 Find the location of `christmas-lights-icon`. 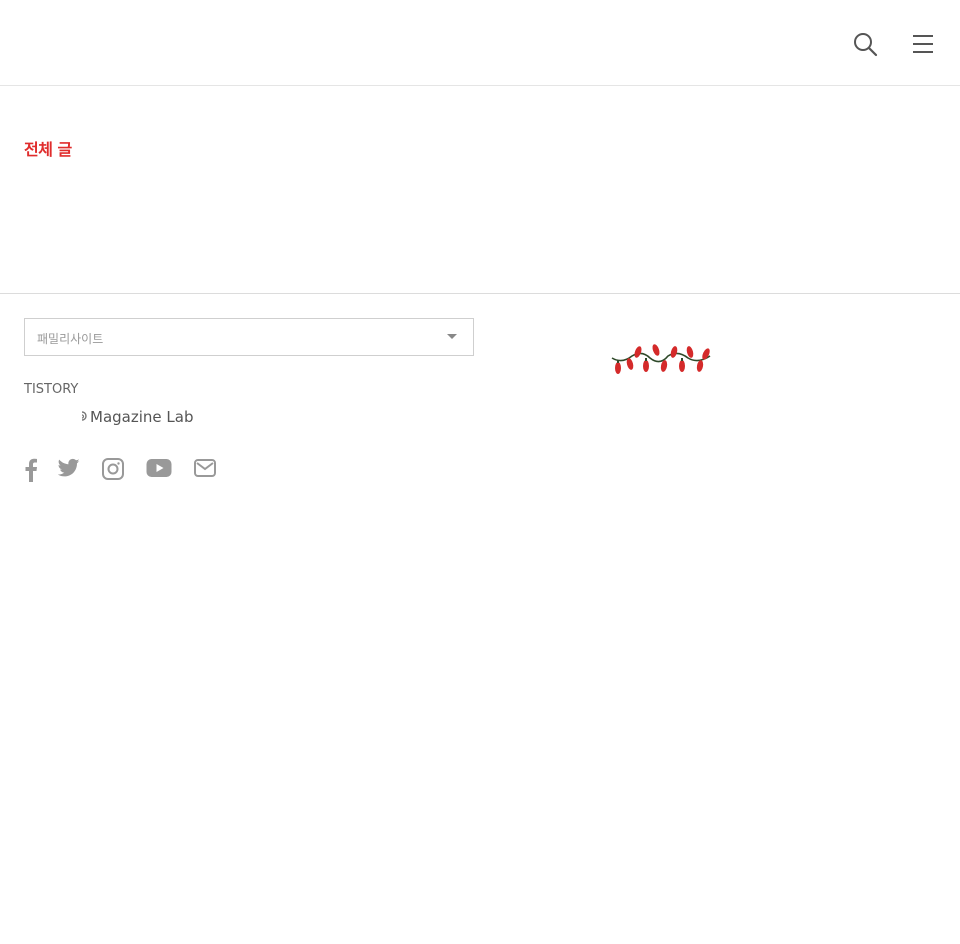

christmas-lights-icon is located at coordinates (662, 360).